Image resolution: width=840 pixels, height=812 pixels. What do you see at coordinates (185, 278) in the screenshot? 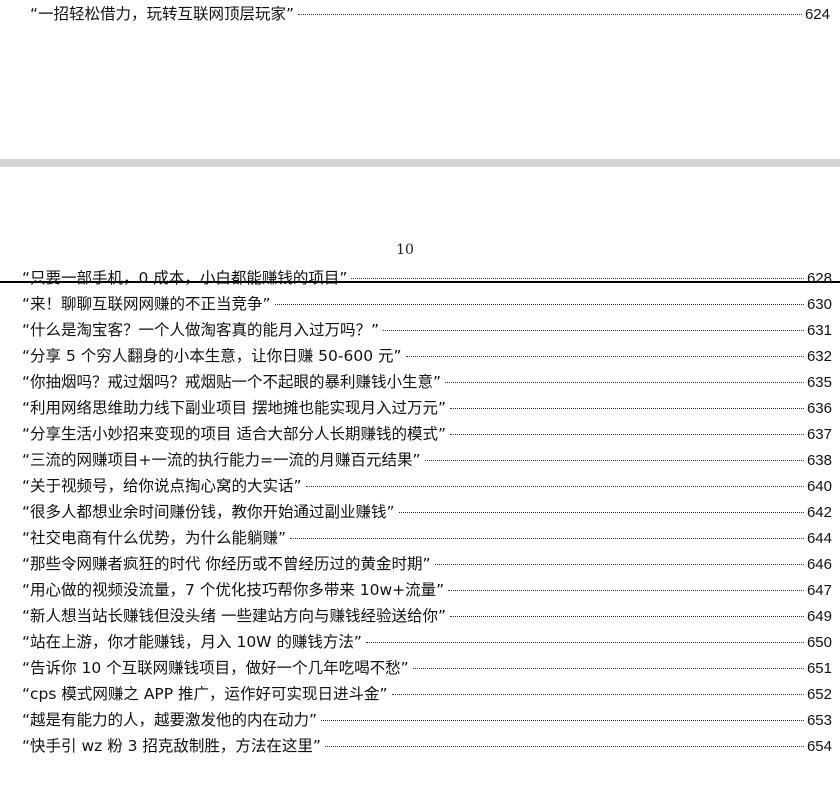
I see `toc-entry-title: “只要一部手机，0 成本，小白都能赚钱的项目”` at bounding box center [185, 278].